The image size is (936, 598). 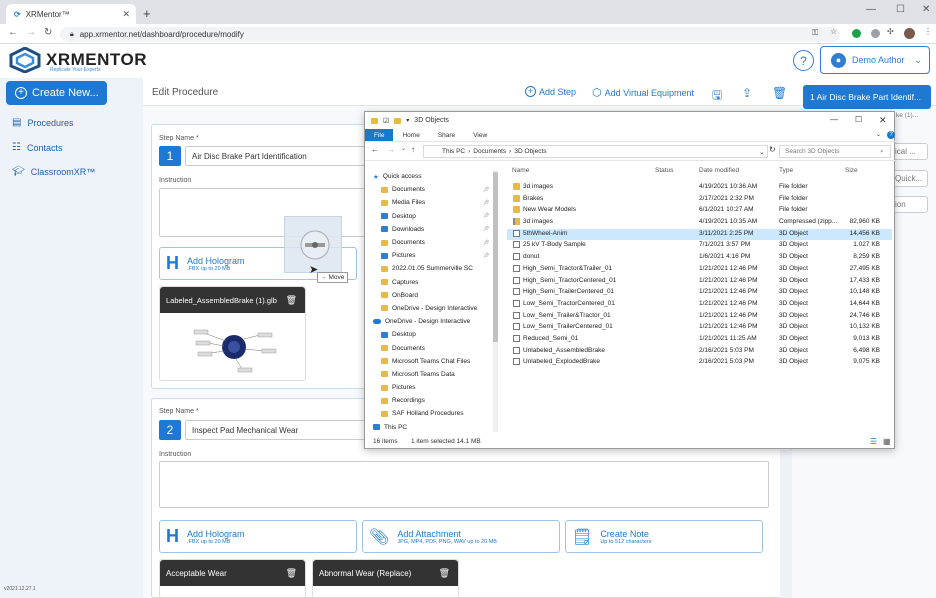 What do you see at coordinates (126, 14) in the screenshot?
I see `close-tab-icon: ✕` at bounding box center [126, 14].